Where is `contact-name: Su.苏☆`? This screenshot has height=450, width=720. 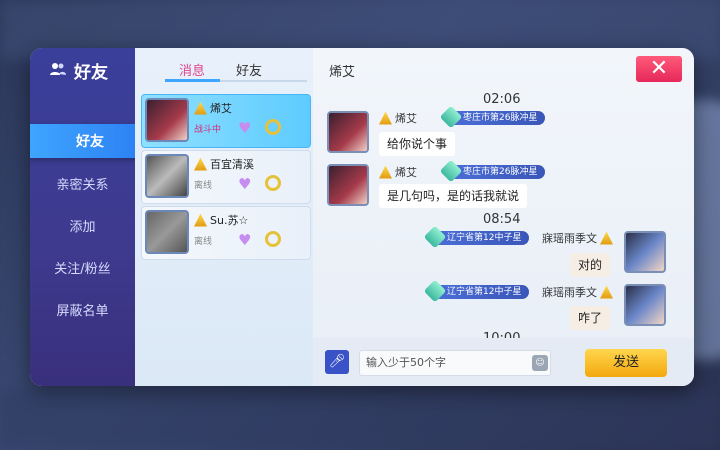 contact-name: Su.苏☆ is located at coordinates (221, 220).